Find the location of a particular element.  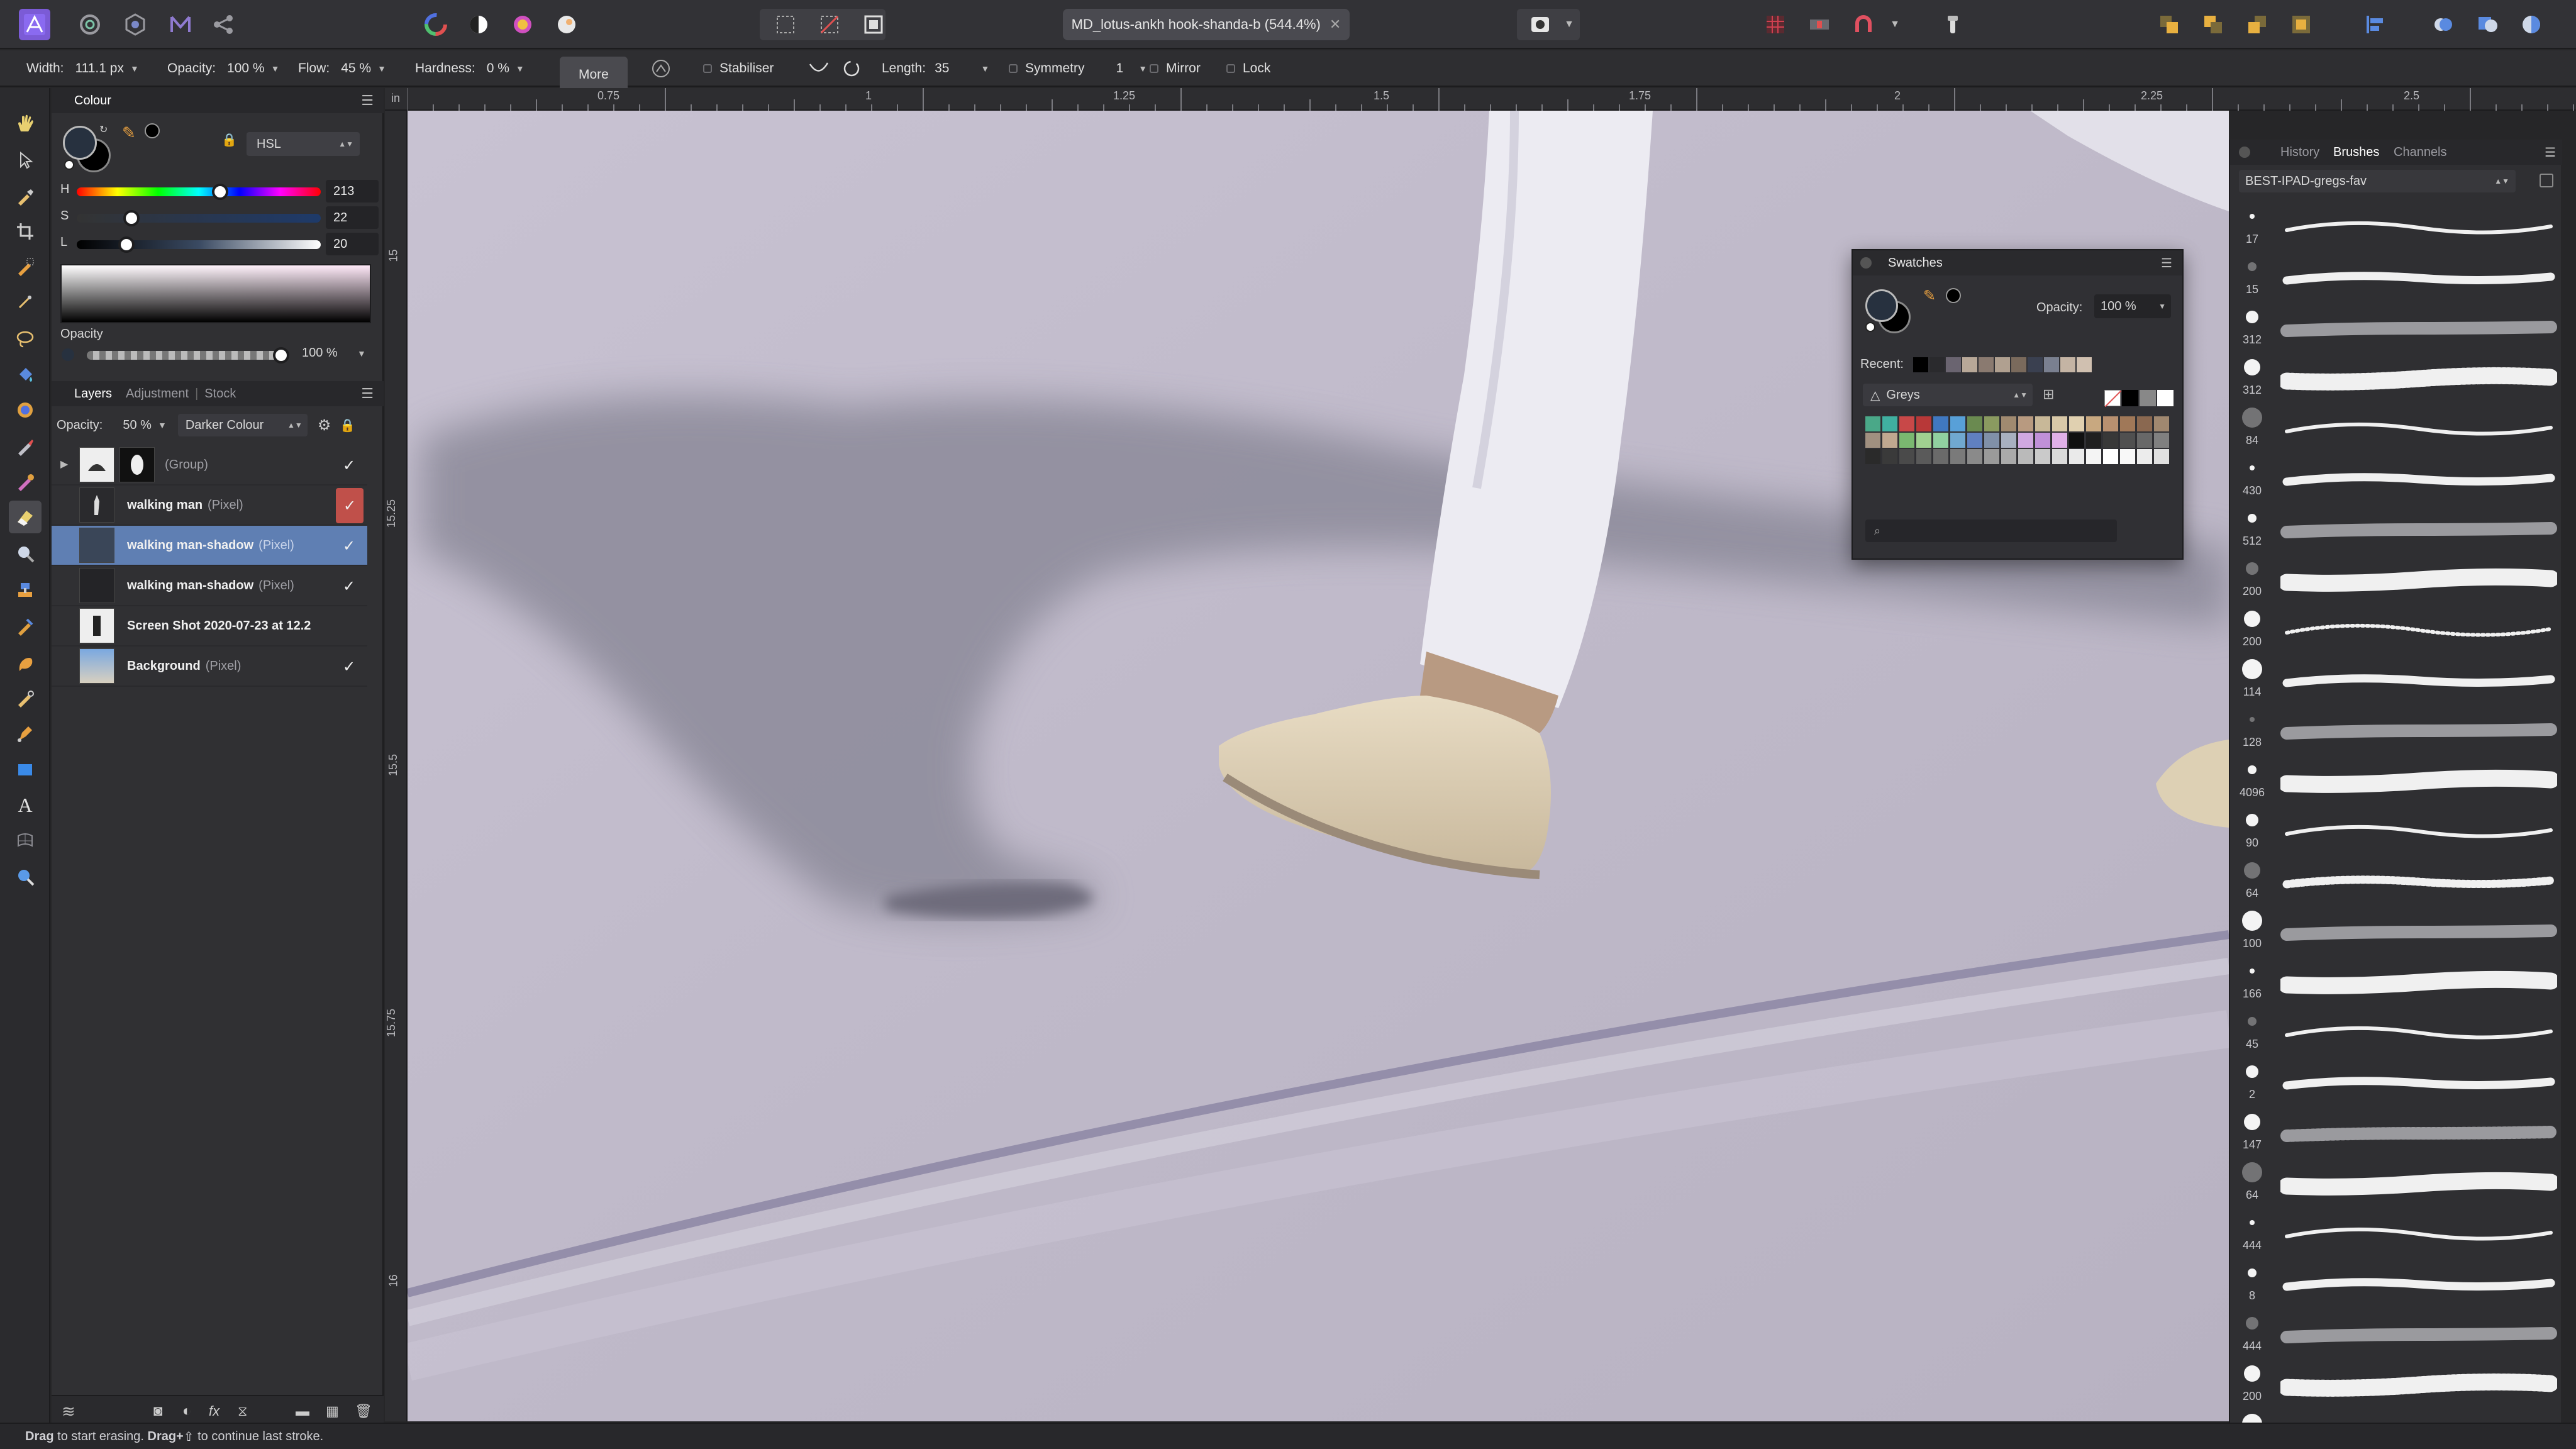

brush-preset: 15 is located at coordinates (2396, 278).